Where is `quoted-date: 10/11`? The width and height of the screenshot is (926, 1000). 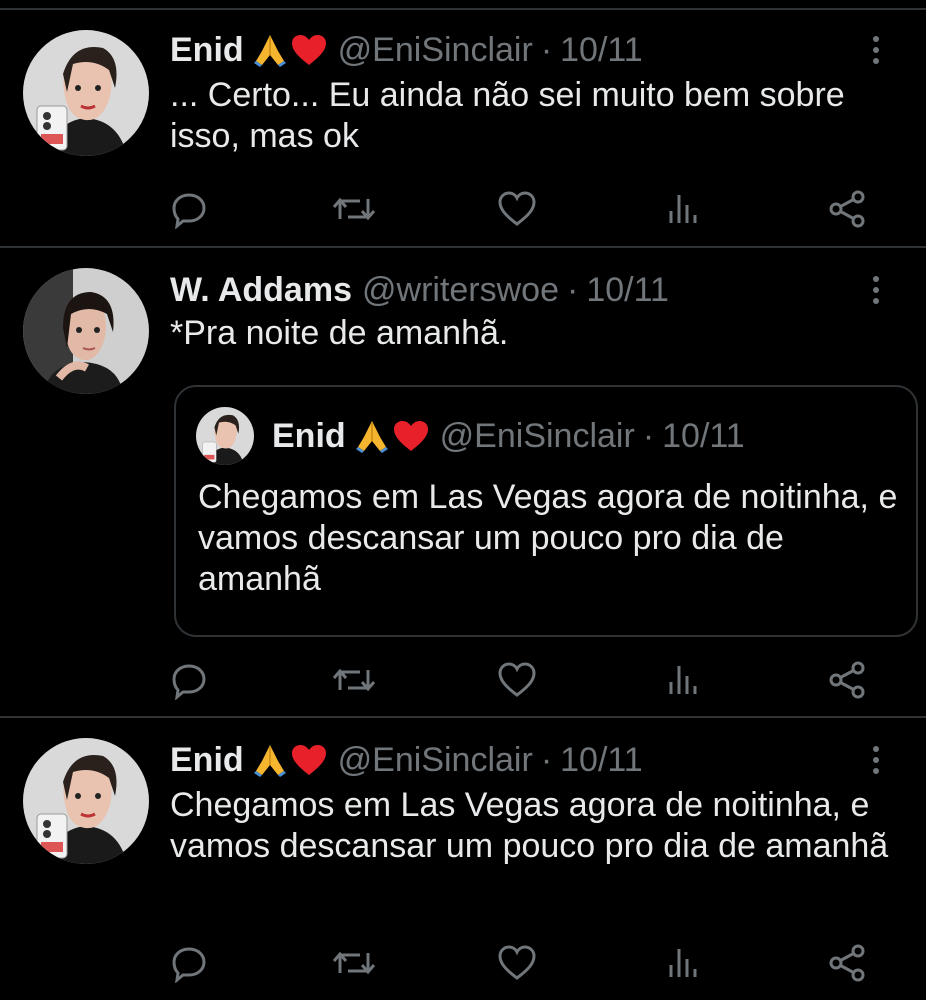 quoted-date: 10/11 is located at coordinates (703, 436).